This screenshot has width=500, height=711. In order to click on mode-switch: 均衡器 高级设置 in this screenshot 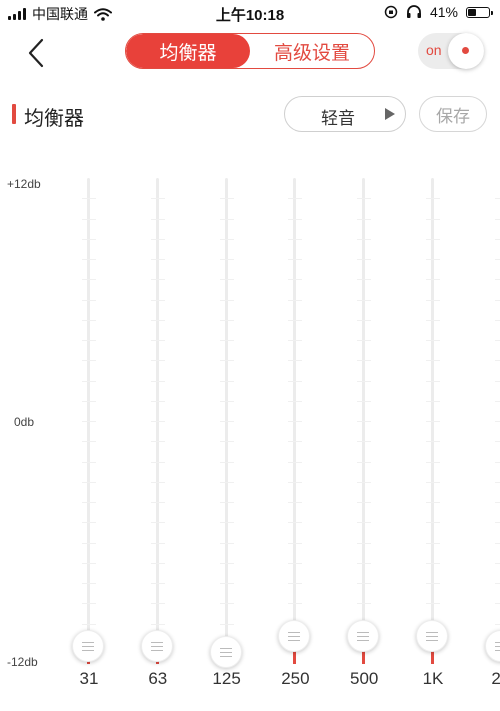, I will do `click(250, 51)`.